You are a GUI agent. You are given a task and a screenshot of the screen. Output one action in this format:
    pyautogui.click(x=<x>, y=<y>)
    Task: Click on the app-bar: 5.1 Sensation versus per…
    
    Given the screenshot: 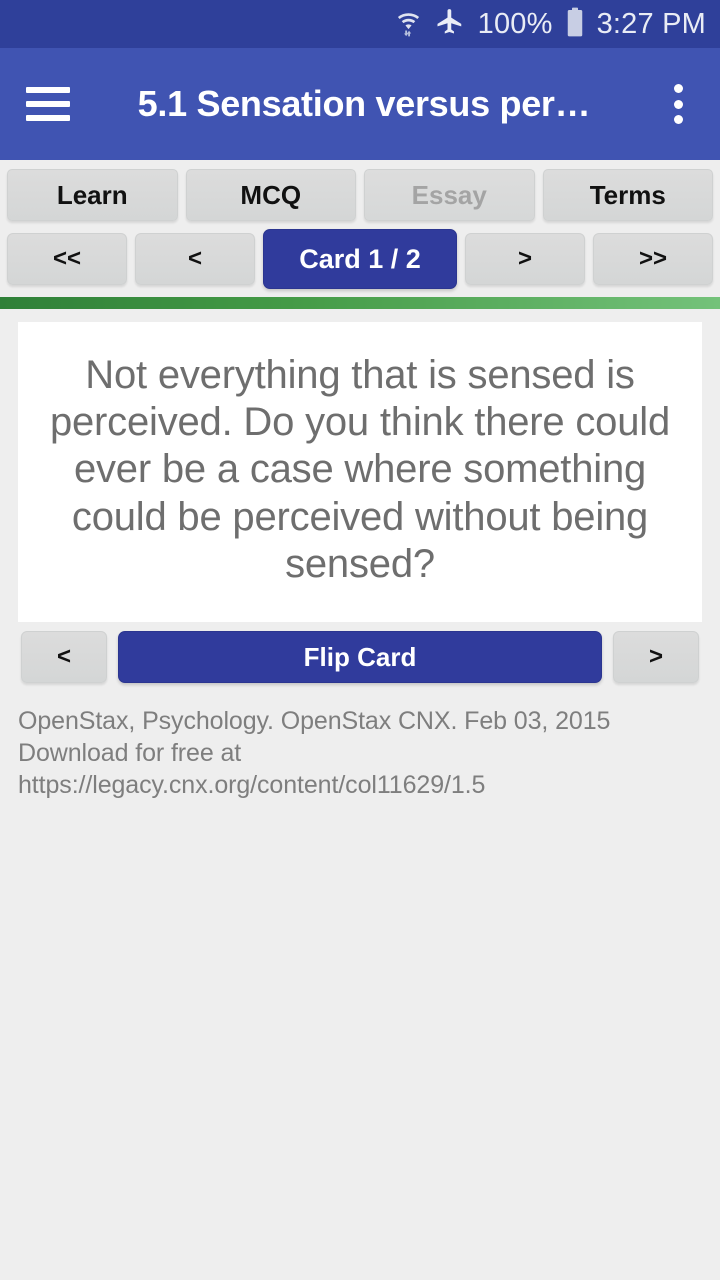 What is the action you would take?
    pyautogui.click(x=360, y=104)
    